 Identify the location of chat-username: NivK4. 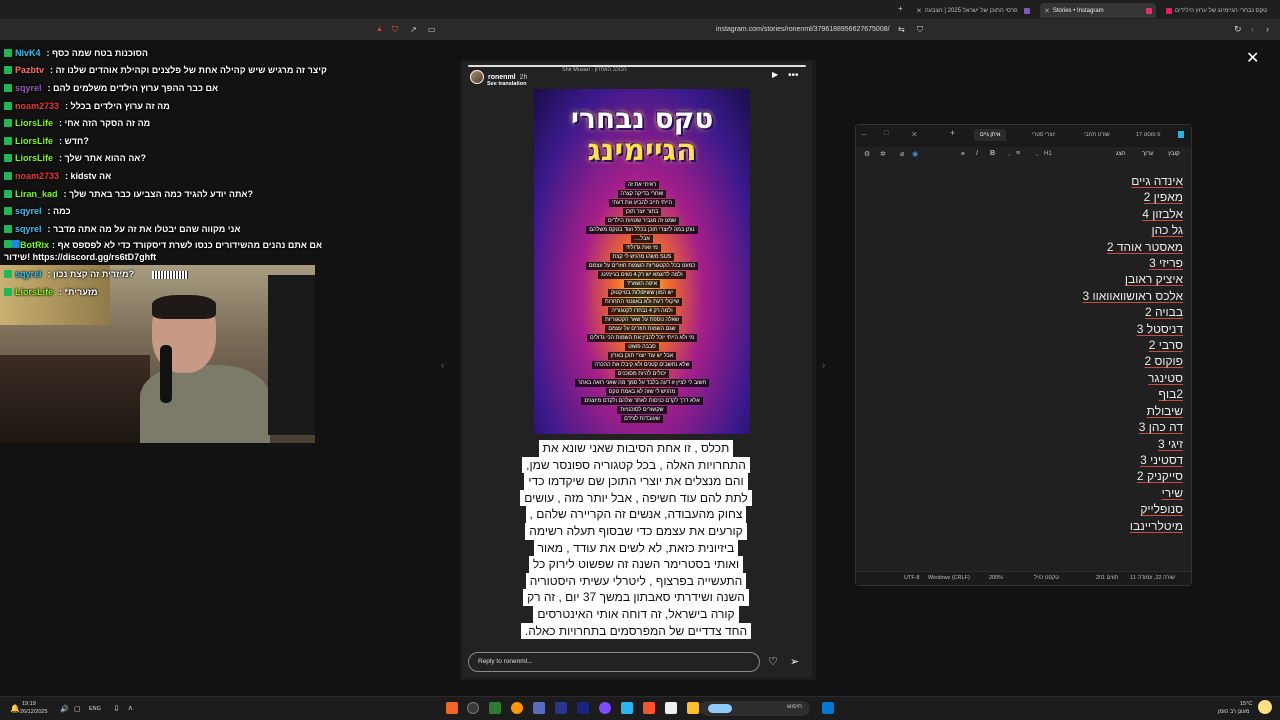
(28, 53).